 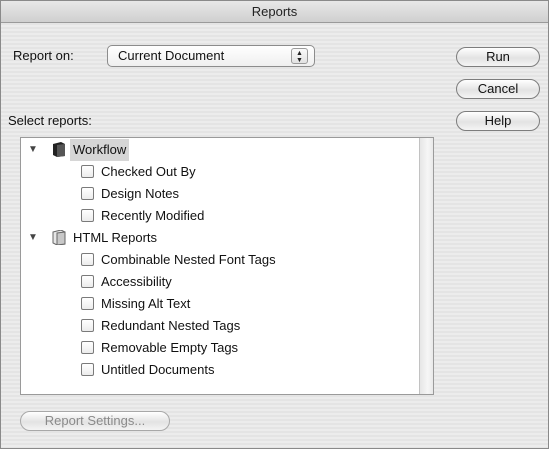 I want to click on select-reports-label: Select reports:, so click(x=50, y=120).